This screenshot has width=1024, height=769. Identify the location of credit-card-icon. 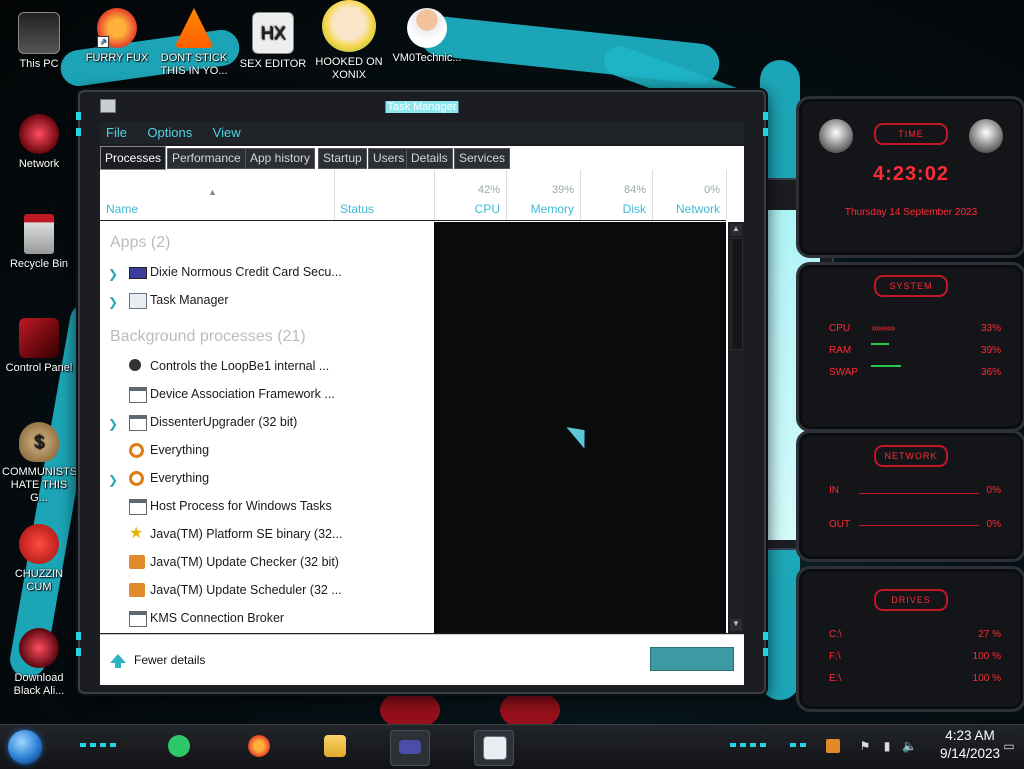
(410, 747).